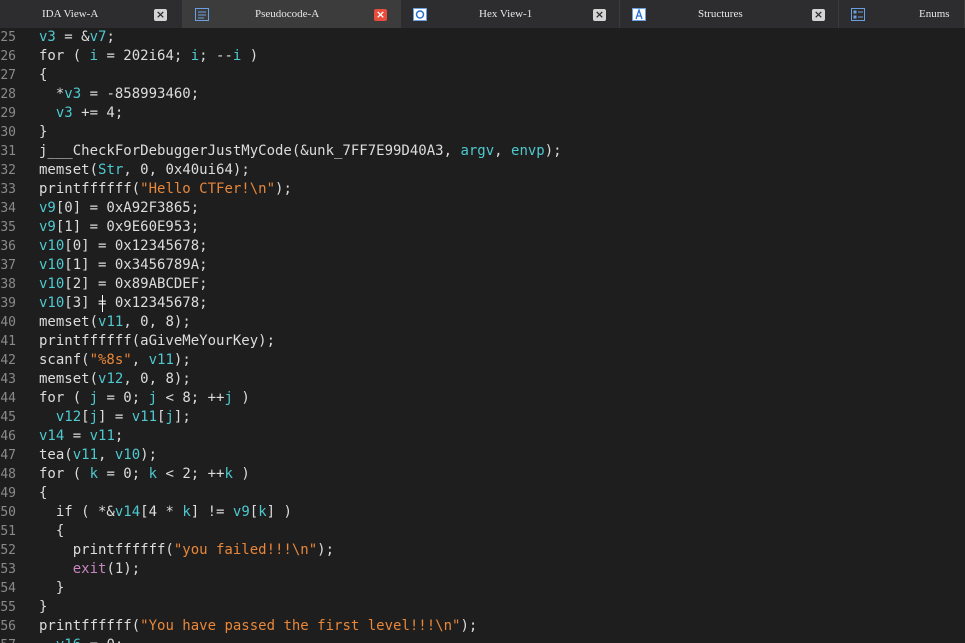 The width and height of the screenshot is (965, 643). I want to click on code-line: 37 v10[1] = 0x3456789A;, so click(482, 265).